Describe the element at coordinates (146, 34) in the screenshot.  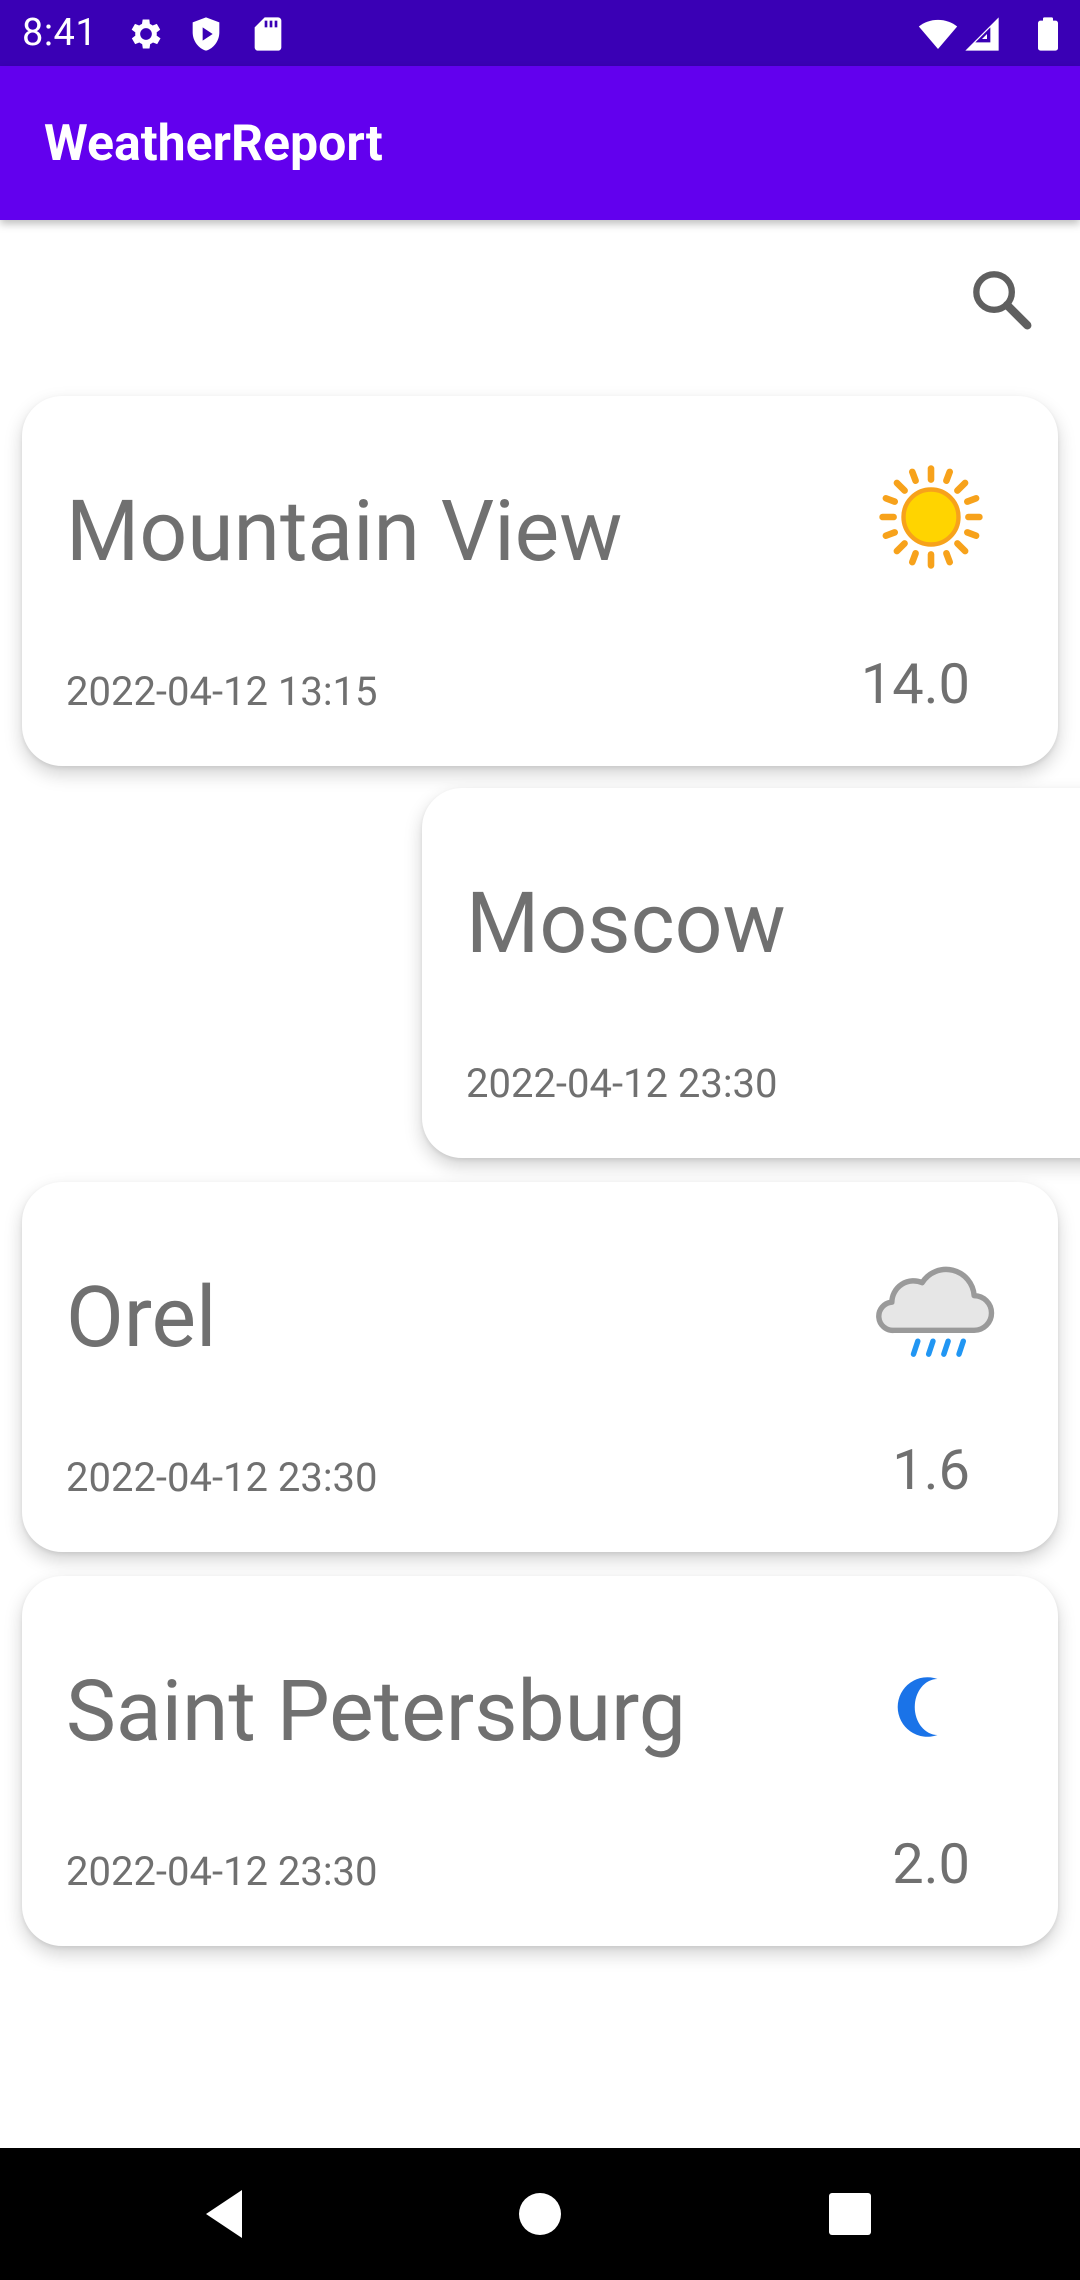
I see `gear-icon` at that location.